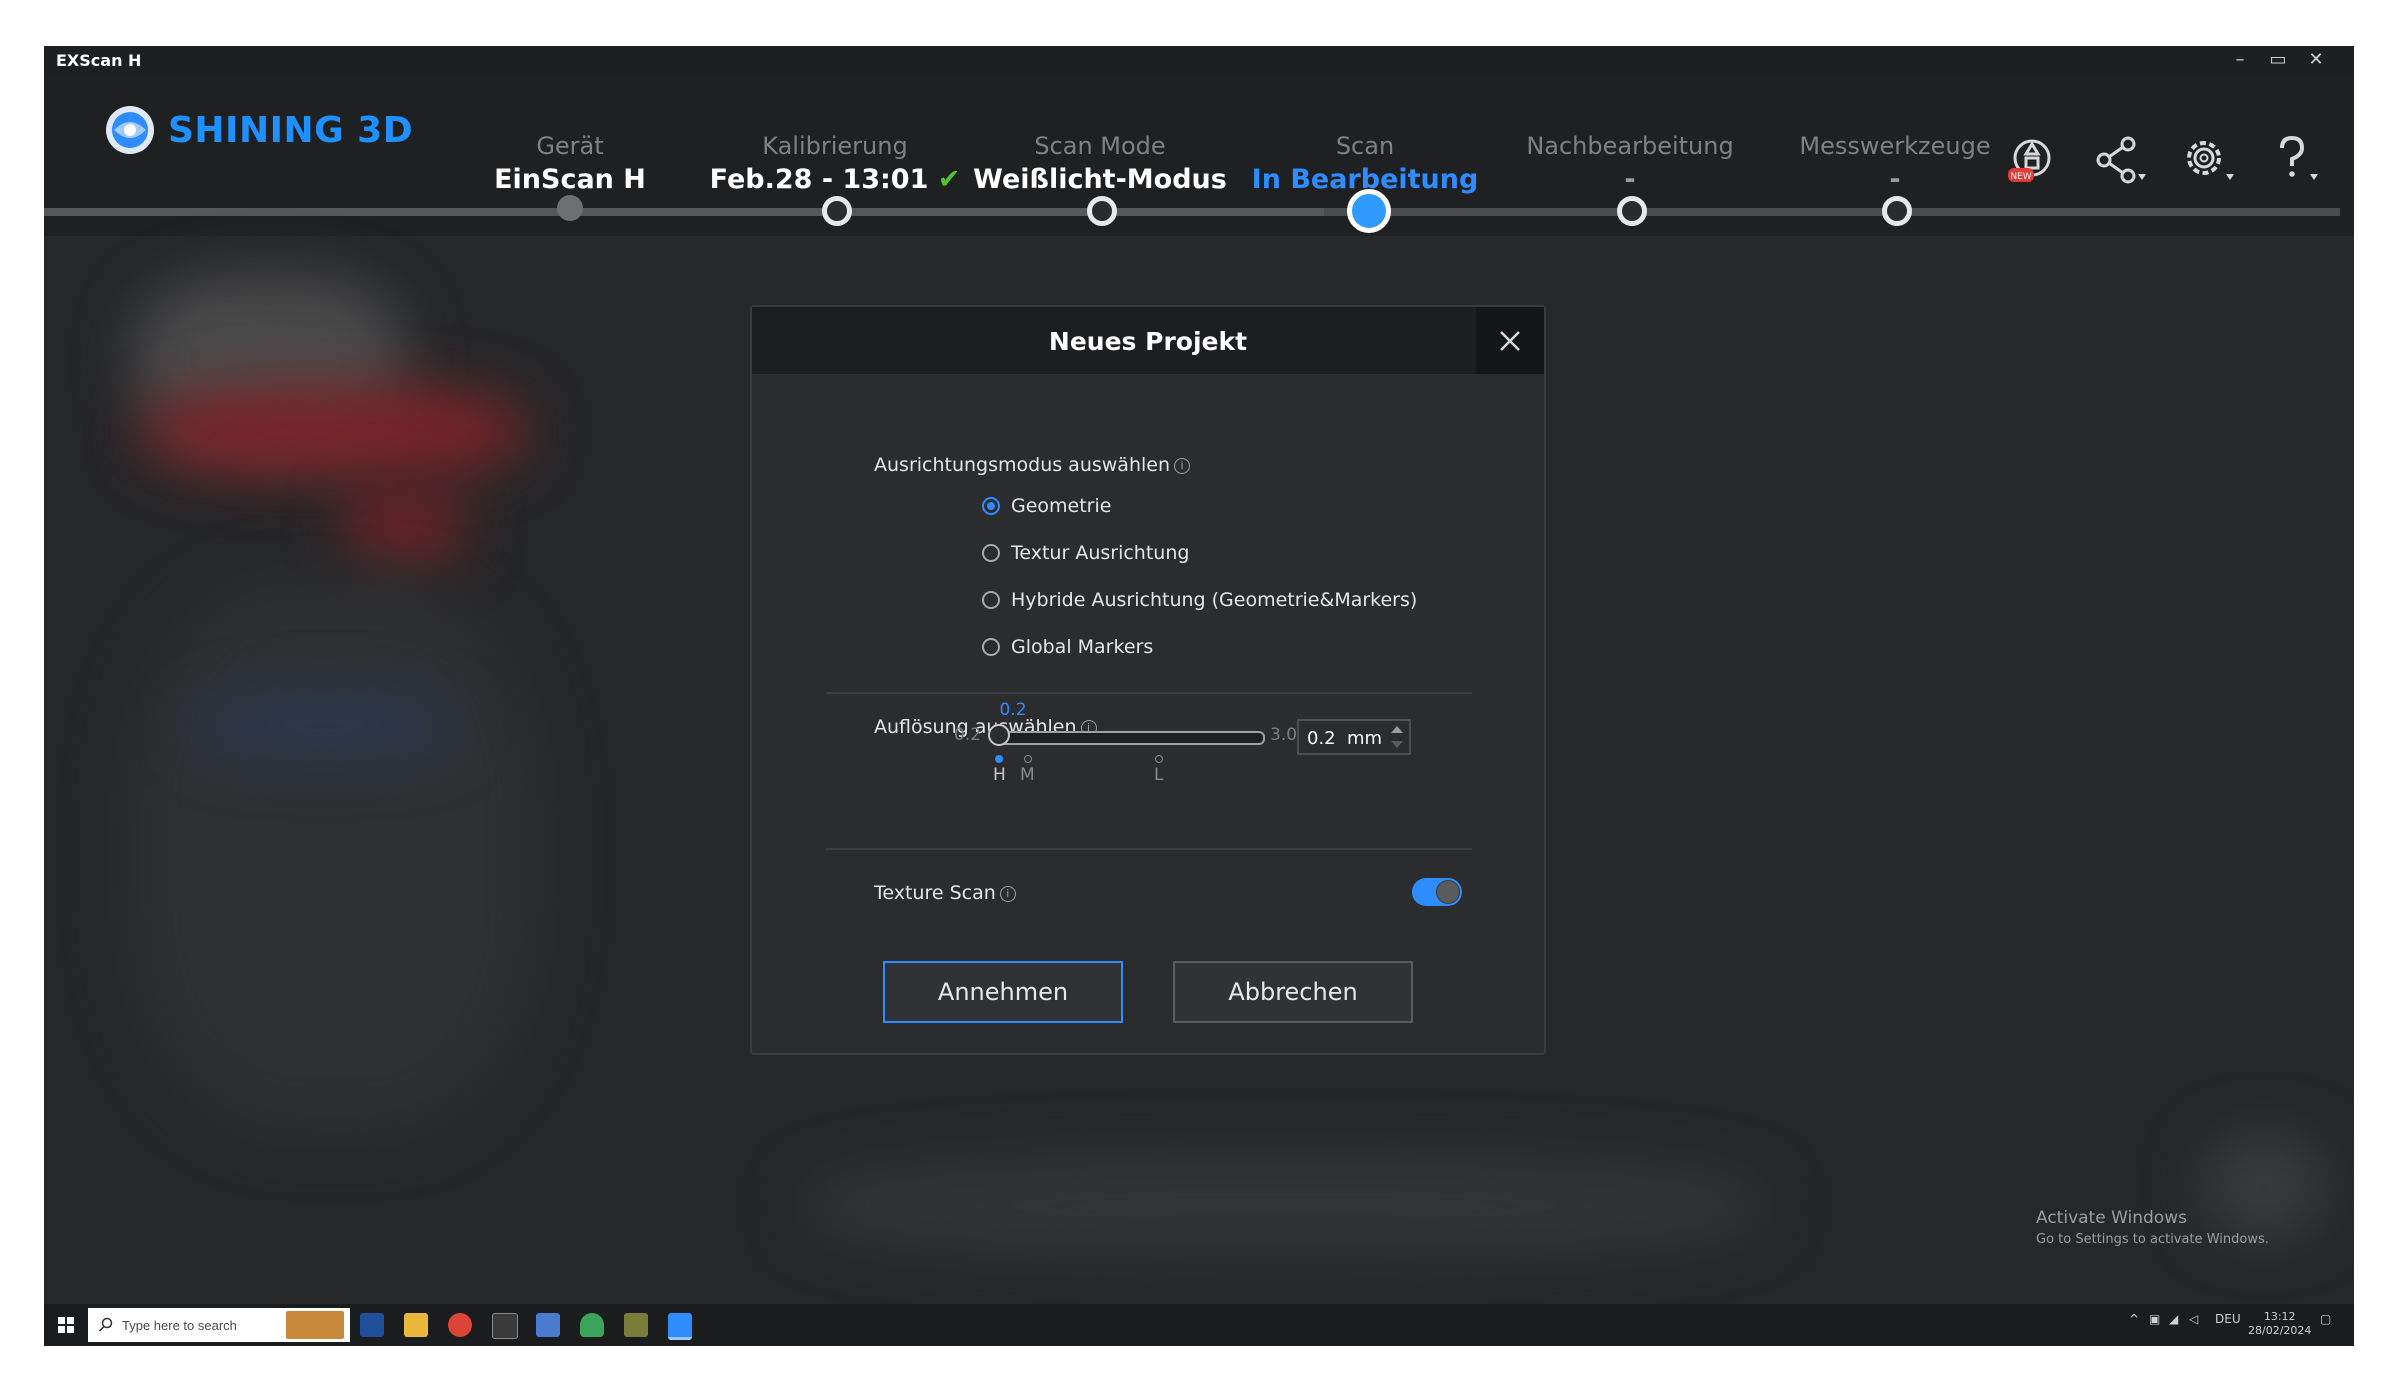  I want to click on header-toolbar: NEW, so click(2164, 160).